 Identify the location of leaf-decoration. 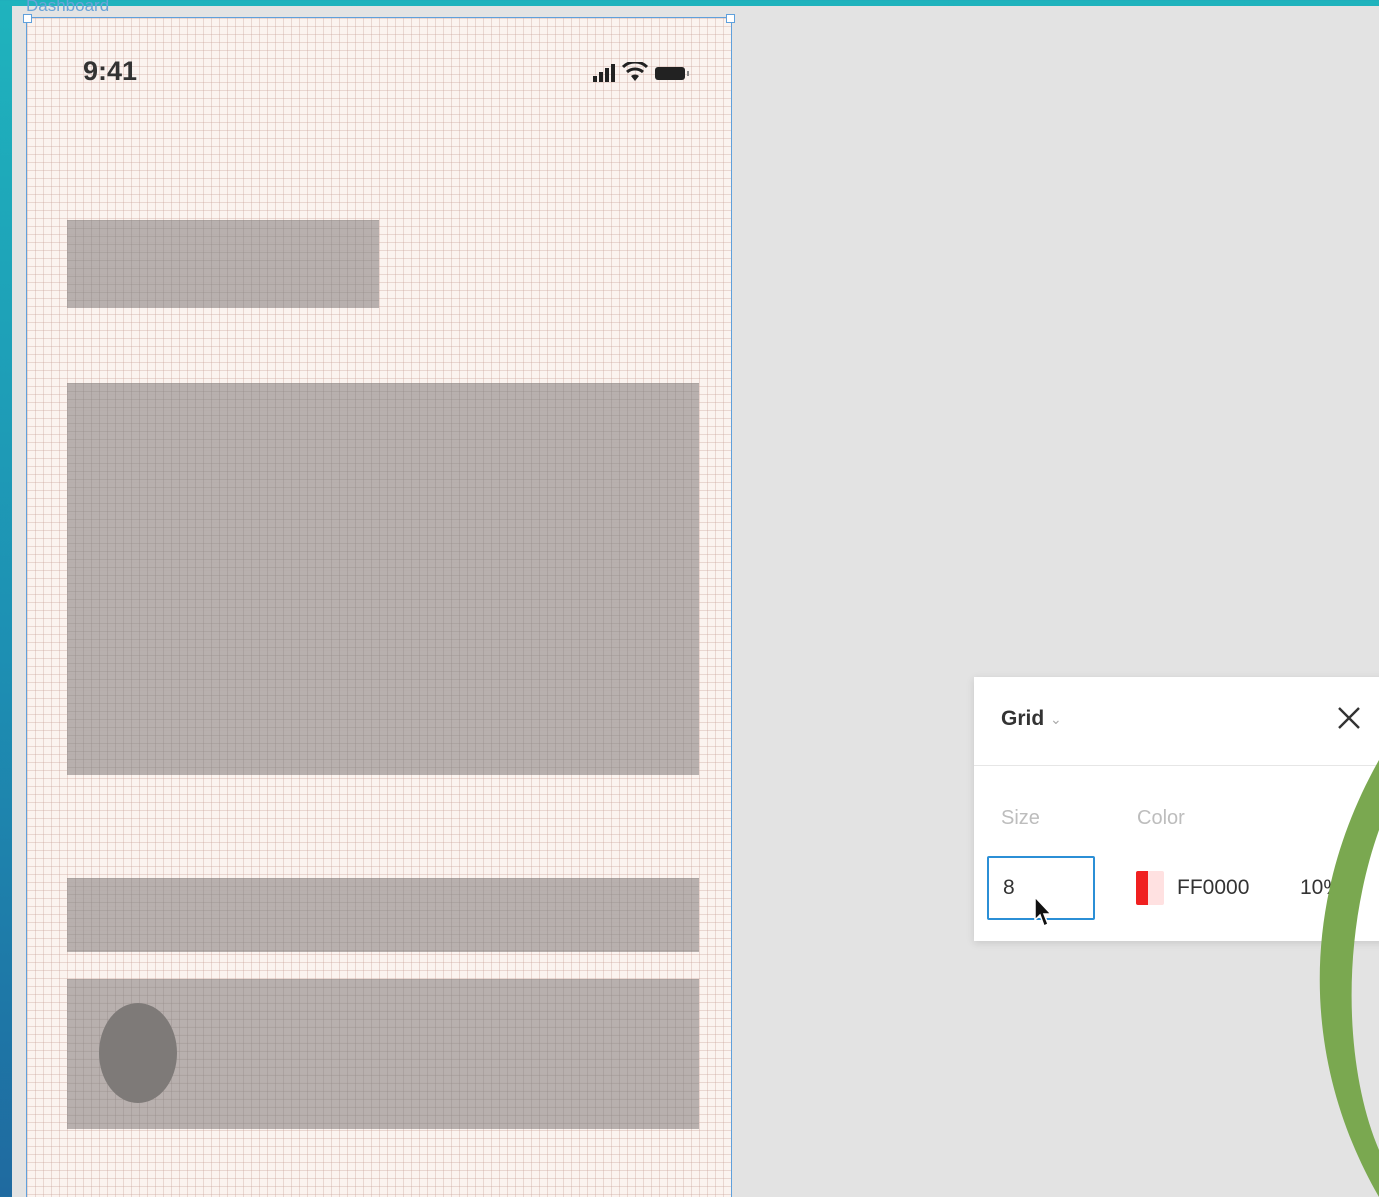
(1349, 978).